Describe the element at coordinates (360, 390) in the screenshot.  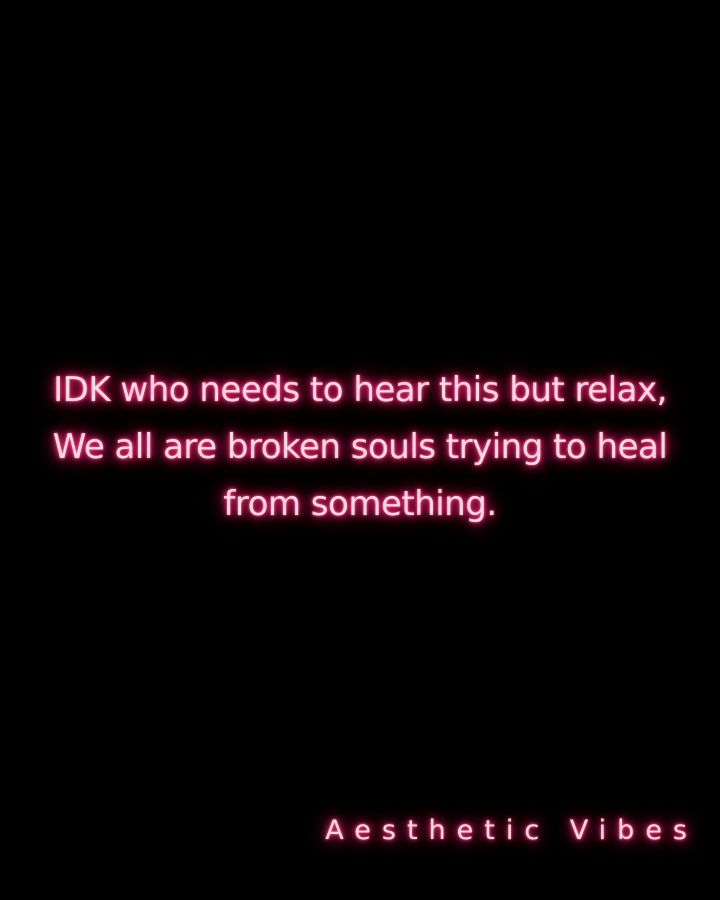
I see `quote-line-1: IDK who needs to hear this but relax,` at that location.